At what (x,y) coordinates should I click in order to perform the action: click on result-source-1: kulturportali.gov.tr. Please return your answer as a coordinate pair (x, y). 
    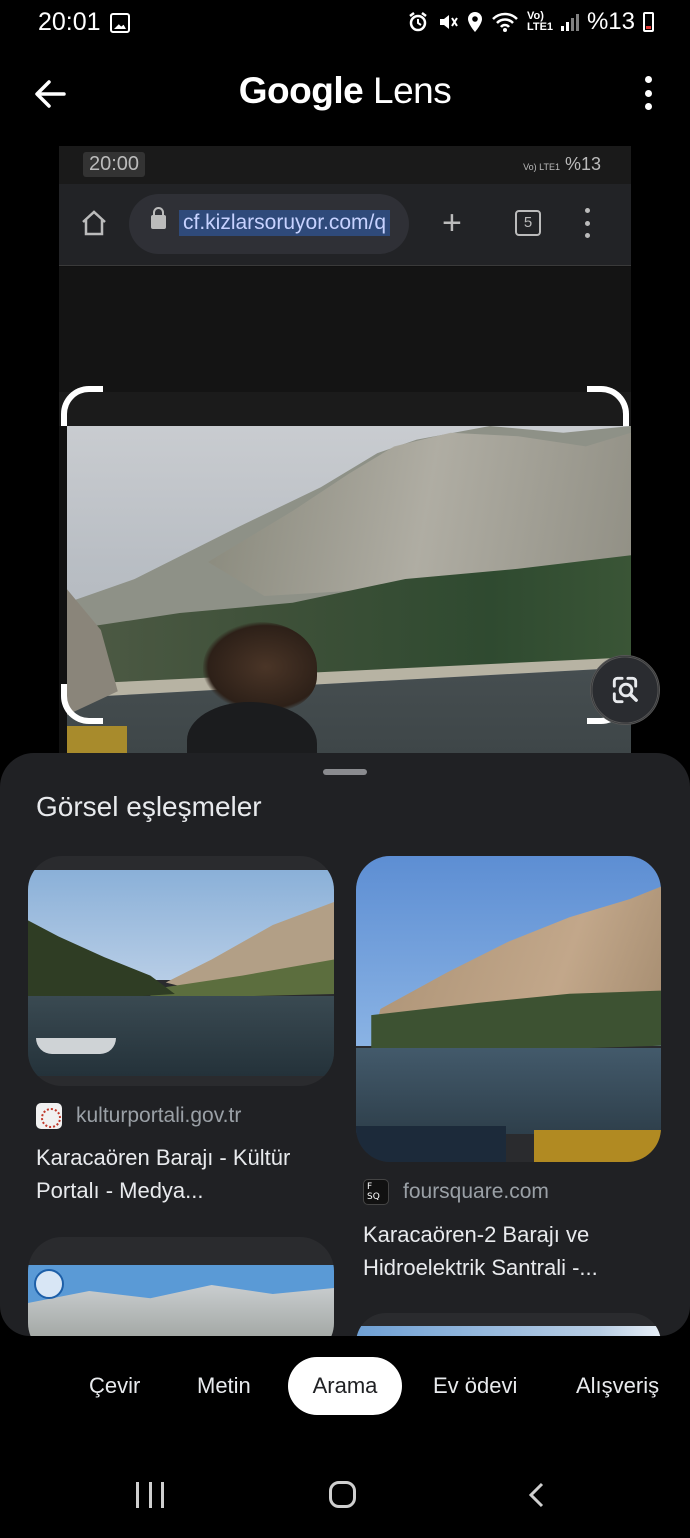
    Looking at the image, I should click on (138, 1116).